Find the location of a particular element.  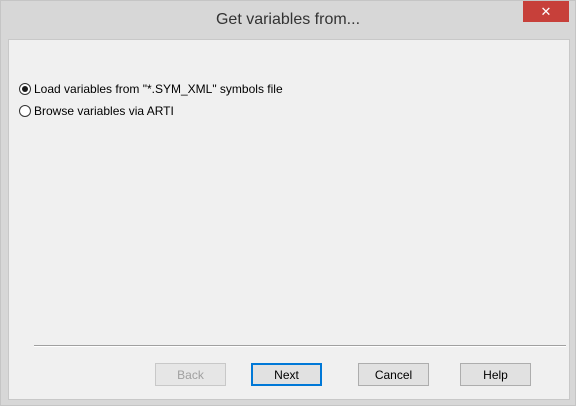

cancel-button: Cancel is located at coordinates (393, 374).